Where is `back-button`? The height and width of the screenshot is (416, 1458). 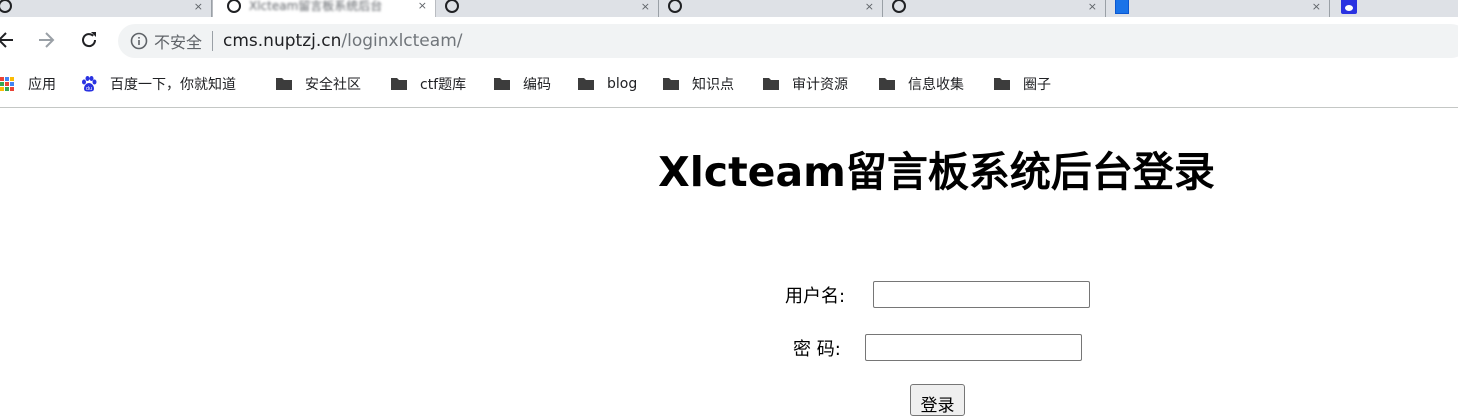 back-button is located at coordinates (10, 40).